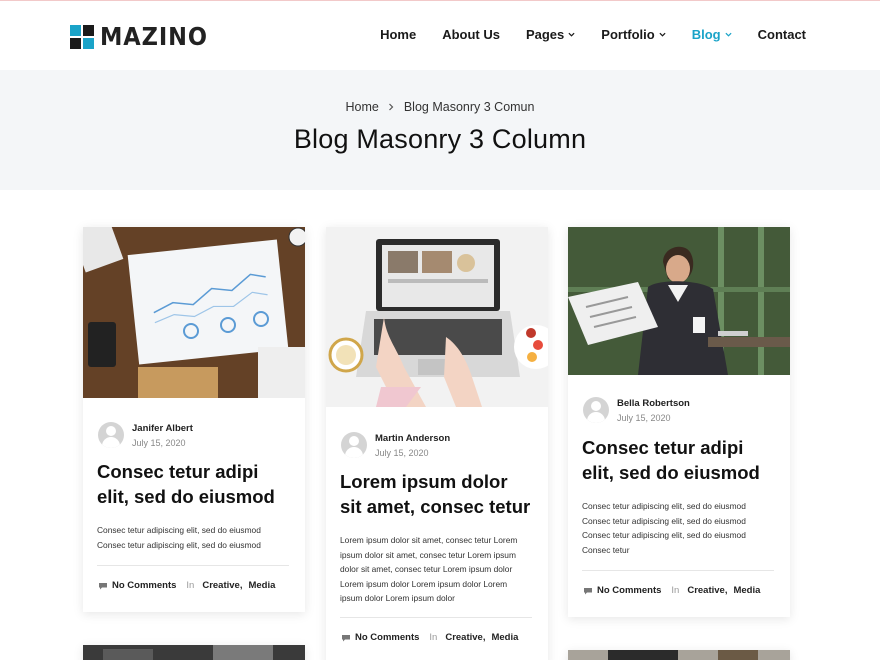 The height and width of the screenshot is (660, 880). I want to click on nav-label: About Us, so click(471, 34).